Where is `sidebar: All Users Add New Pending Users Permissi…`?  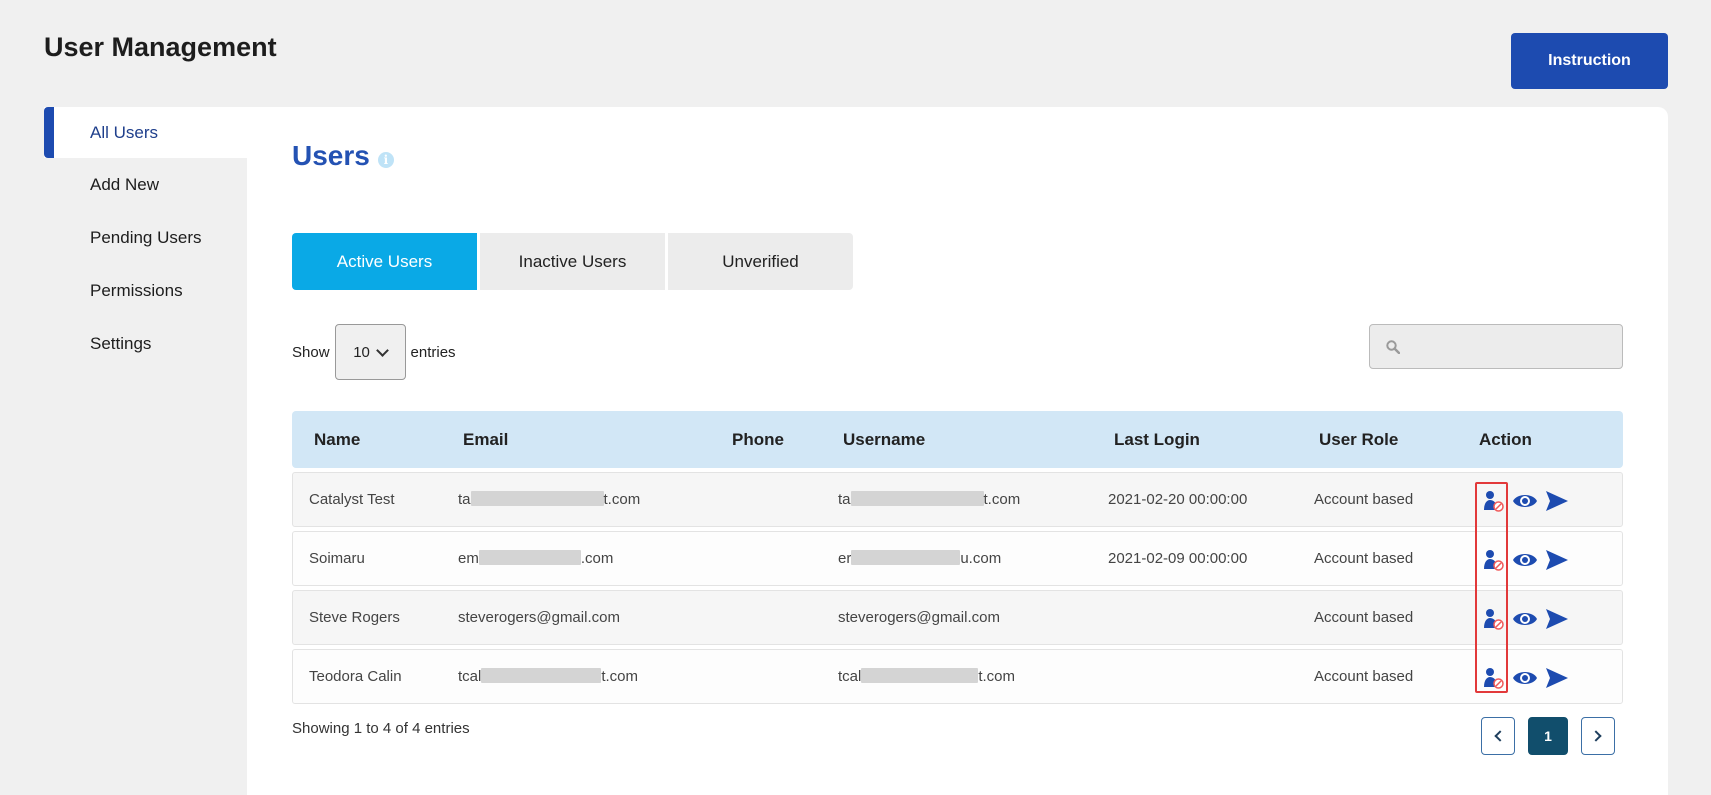 sidebar: All Users Add New Pending Users Permissi… is located at coordinates (145, 239).